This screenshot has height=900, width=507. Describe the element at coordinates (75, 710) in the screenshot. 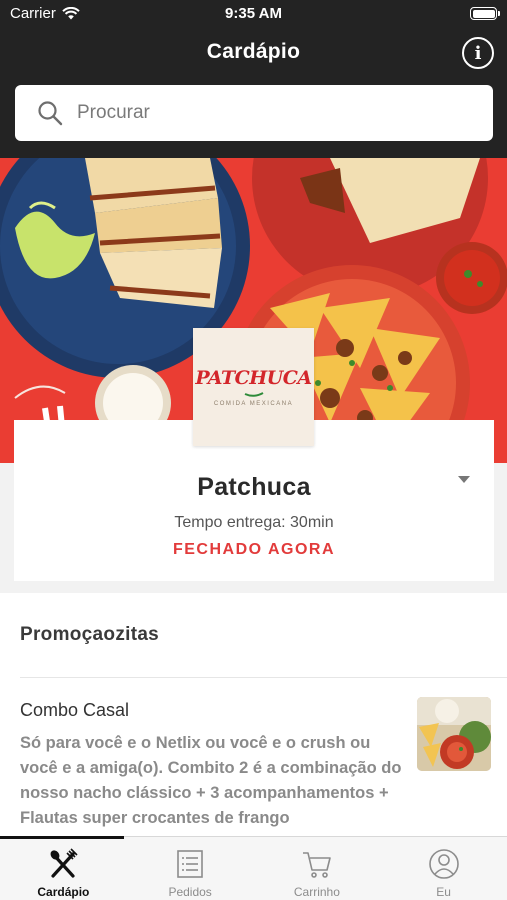

I see `item-title: Combo Casal` at that location.